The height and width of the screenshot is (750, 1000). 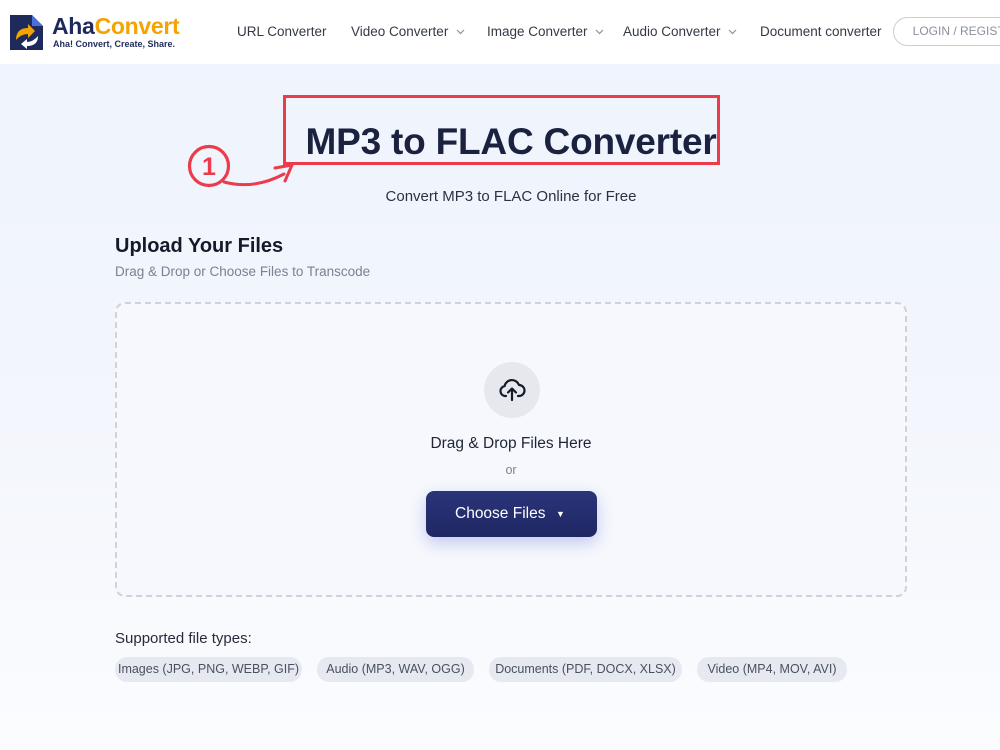 I want to click on supported-types-title: Supported file types:, so click(x=183, y=638).